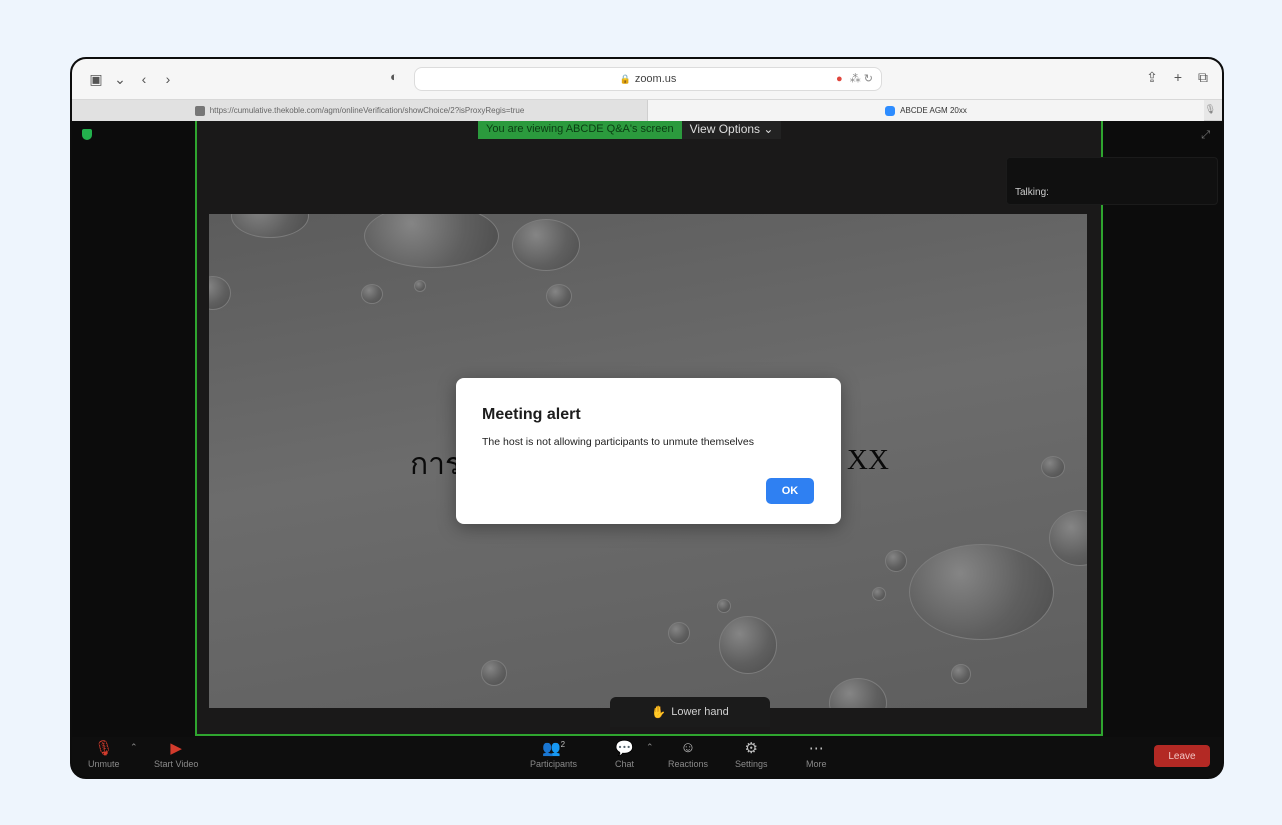  What do you see at coordinates (531, 414) in the screenshot?
I see `alert-title: Meeting alert` at bounding box center [531, 414].